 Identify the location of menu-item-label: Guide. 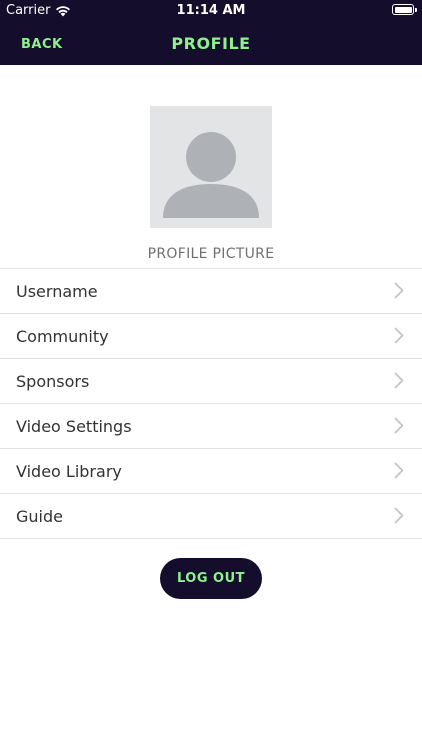
(39, 516).